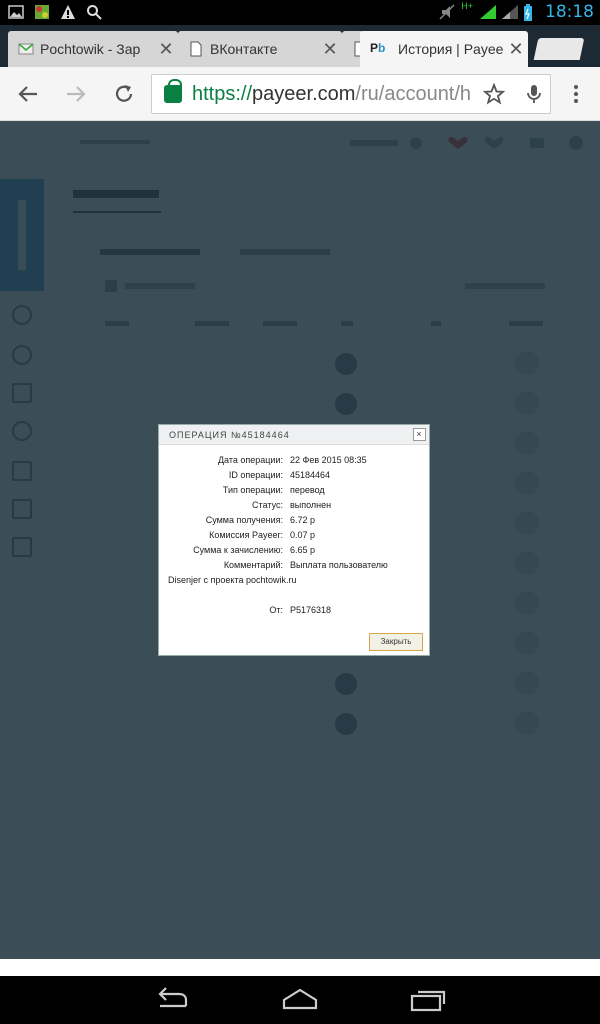 The height and width of the screenshot is (1024, 600). What do you see at coordinates (26, 49) in the screenshot?
I see `envelope-icon` at bounding box center [26, 49].